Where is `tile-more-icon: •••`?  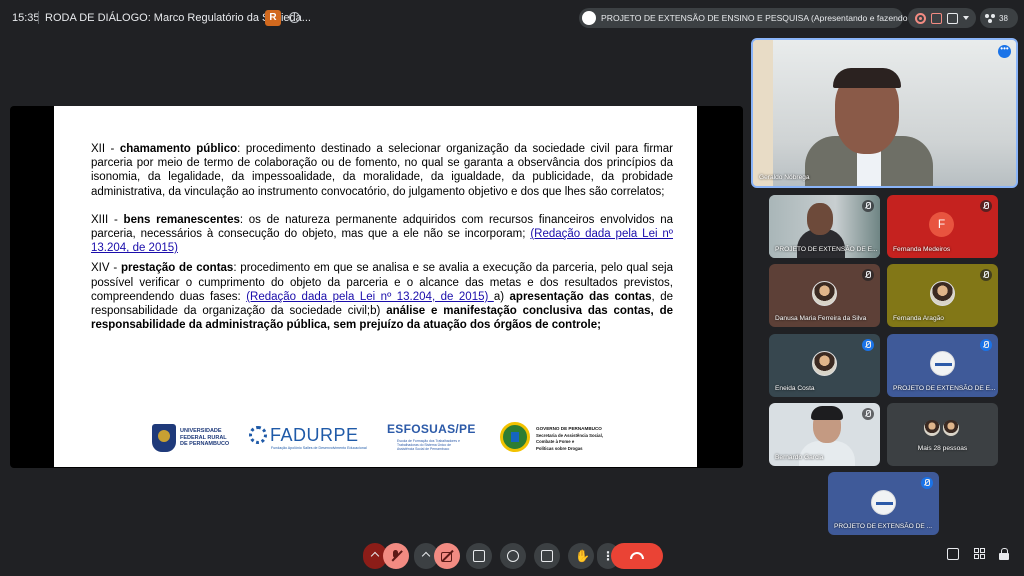 tile-more-icon: ••• is located at coordinates (1004, 51).